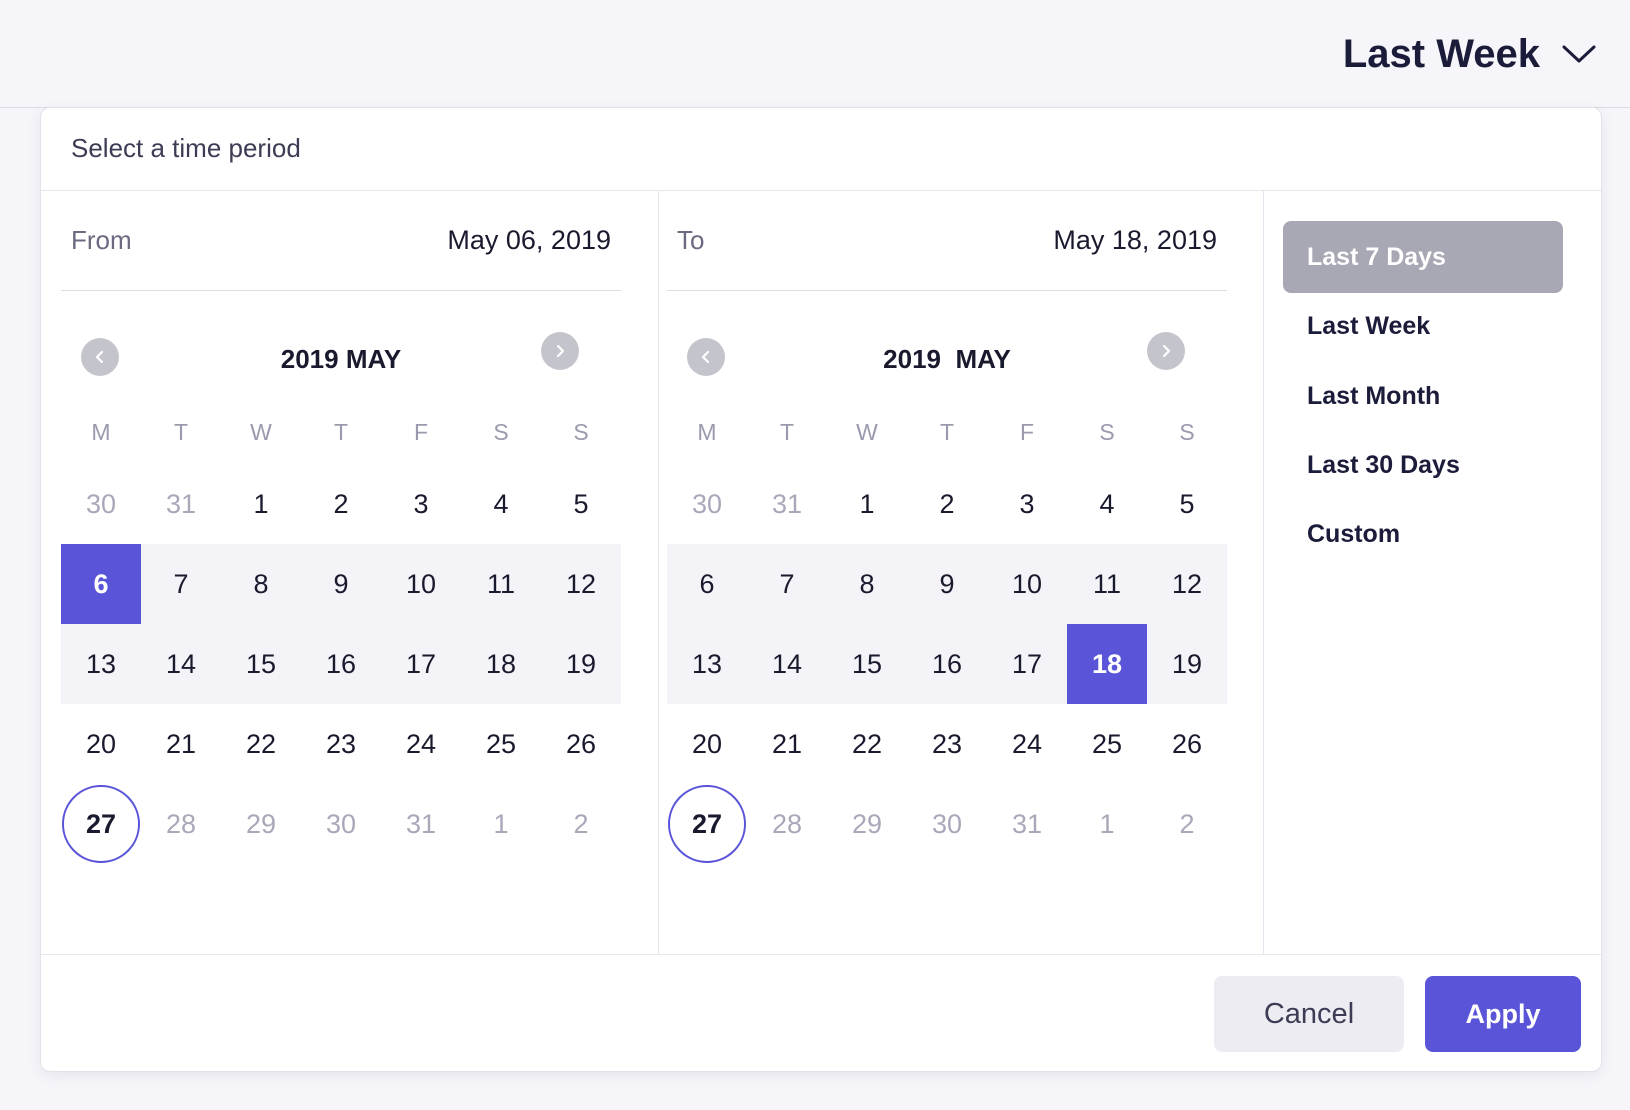 The width and height of the screenshot is (1630, 1110). I want to click on day-number: 5, so click(1187, 503).